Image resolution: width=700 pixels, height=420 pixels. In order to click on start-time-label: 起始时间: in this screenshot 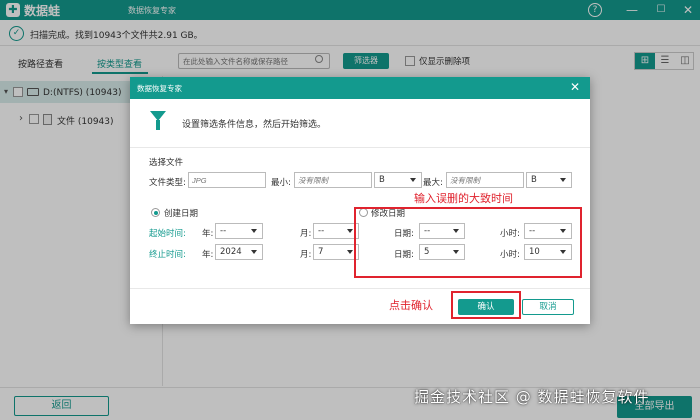, I will do `click(167, 234)`.